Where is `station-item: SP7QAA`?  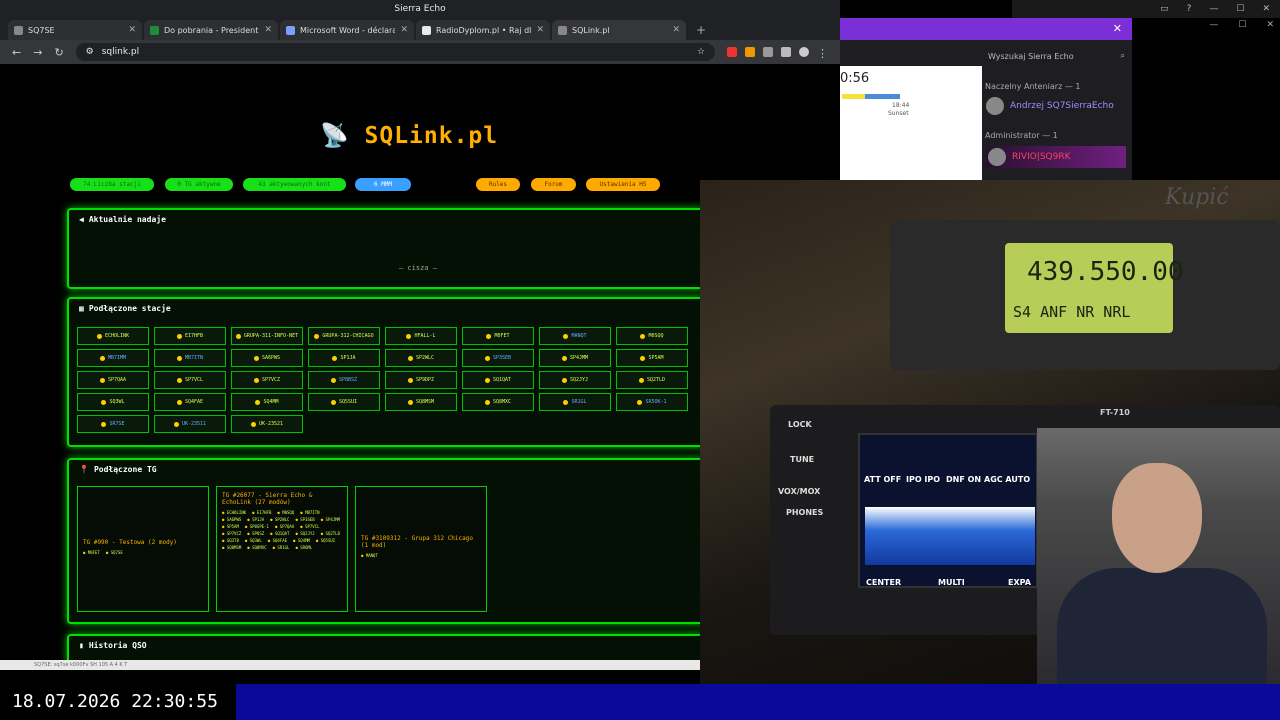
station-item: SP7QAA is located at coordinates (113, 380).